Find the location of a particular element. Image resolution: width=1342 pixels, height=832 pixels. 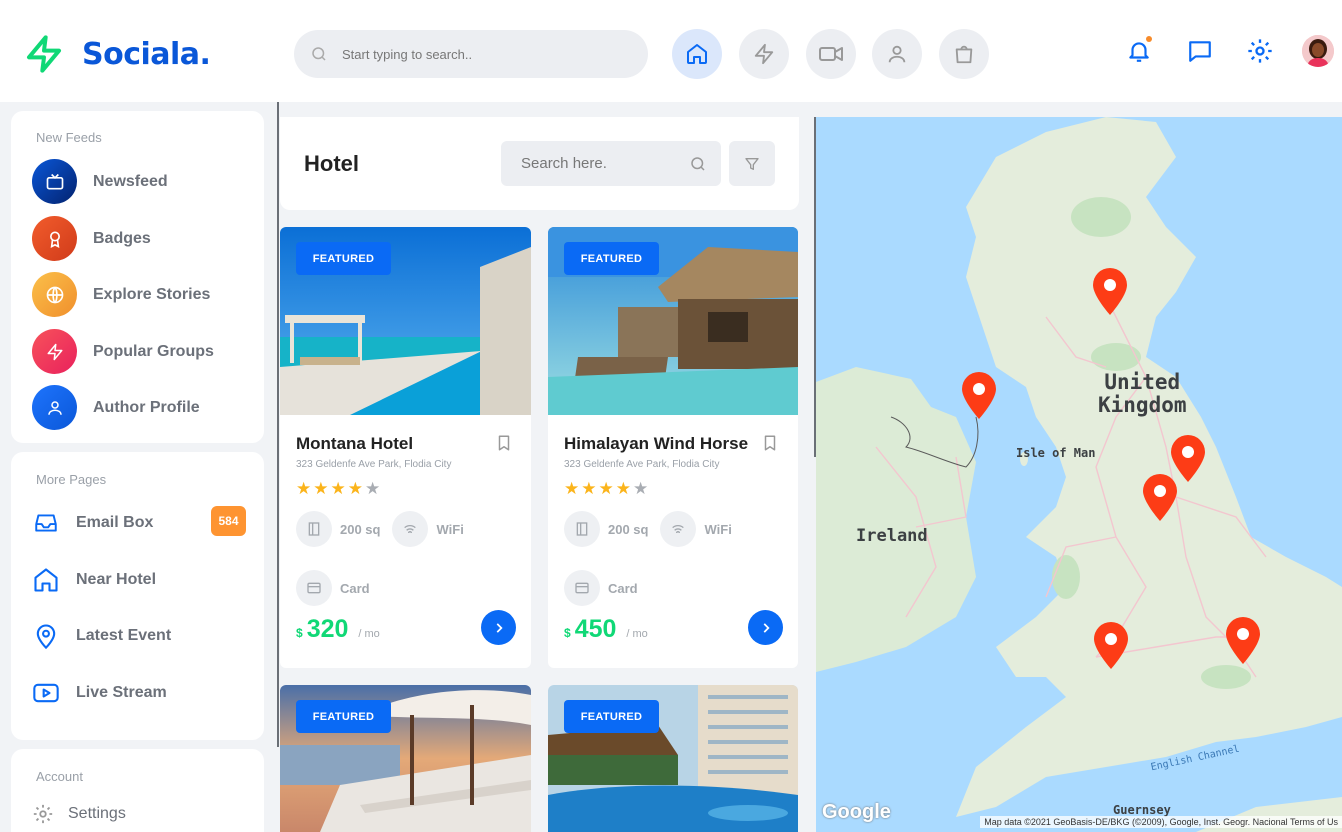

hotel-search-input is located at coordinates (596, 163).